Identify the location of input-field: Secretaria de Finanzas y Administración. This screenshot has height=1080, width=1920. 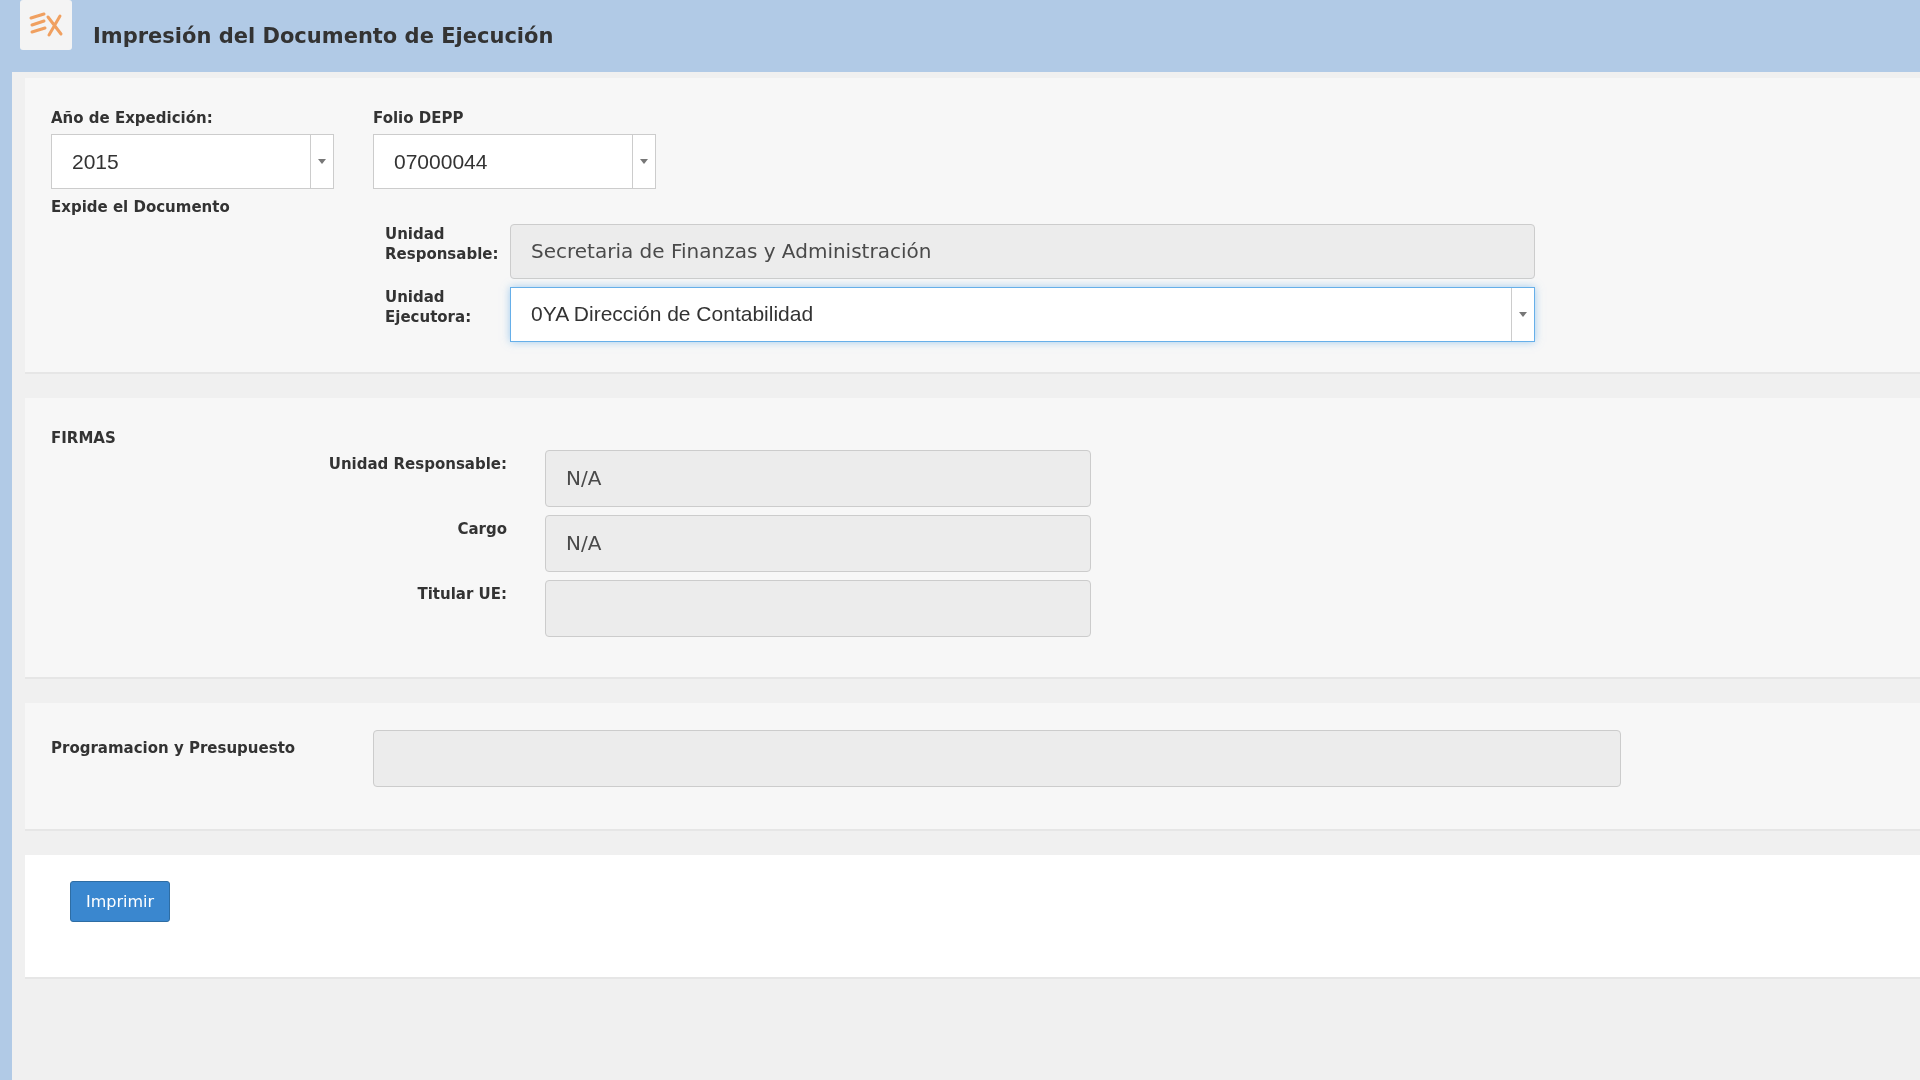
(1022, 251).